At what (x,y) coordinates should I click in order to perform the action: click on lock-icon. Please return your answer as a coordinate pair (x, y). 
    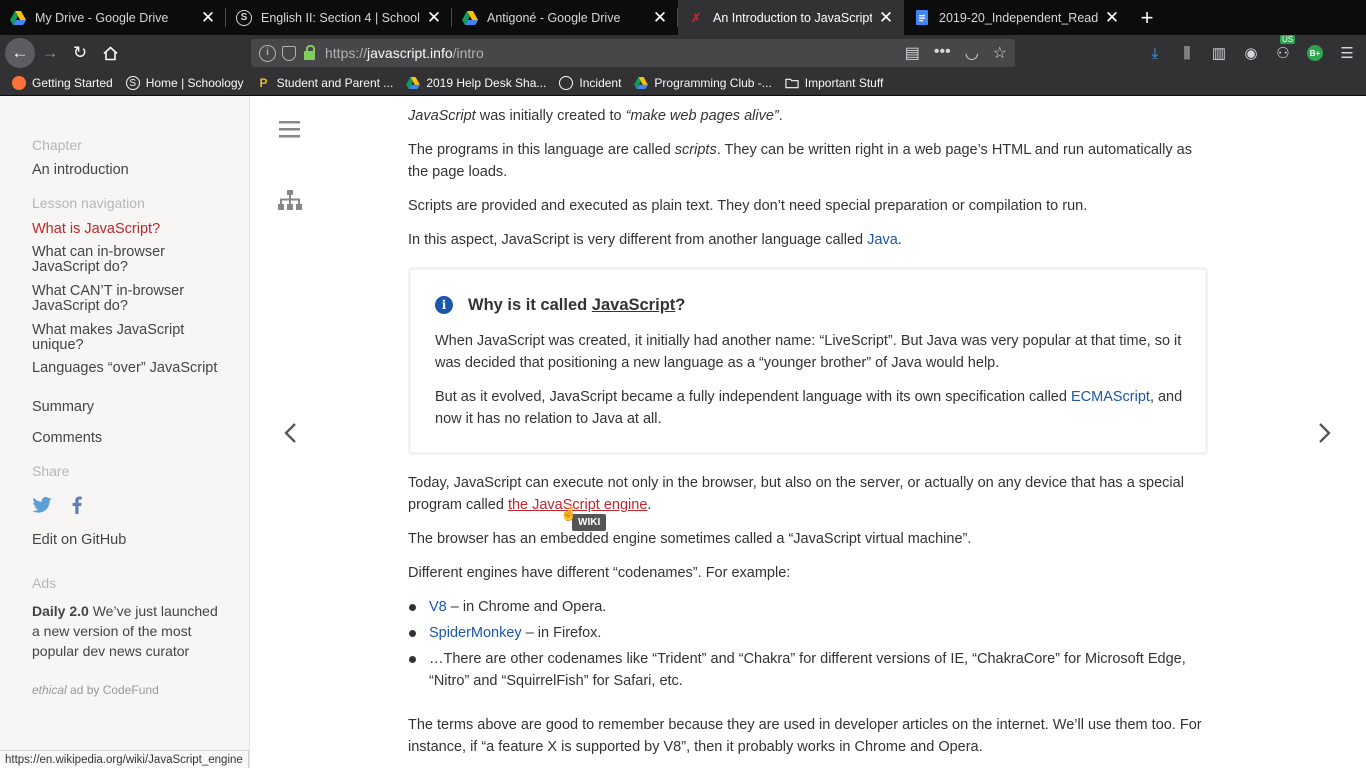
    Looking at the image, I should click on (309, 52).